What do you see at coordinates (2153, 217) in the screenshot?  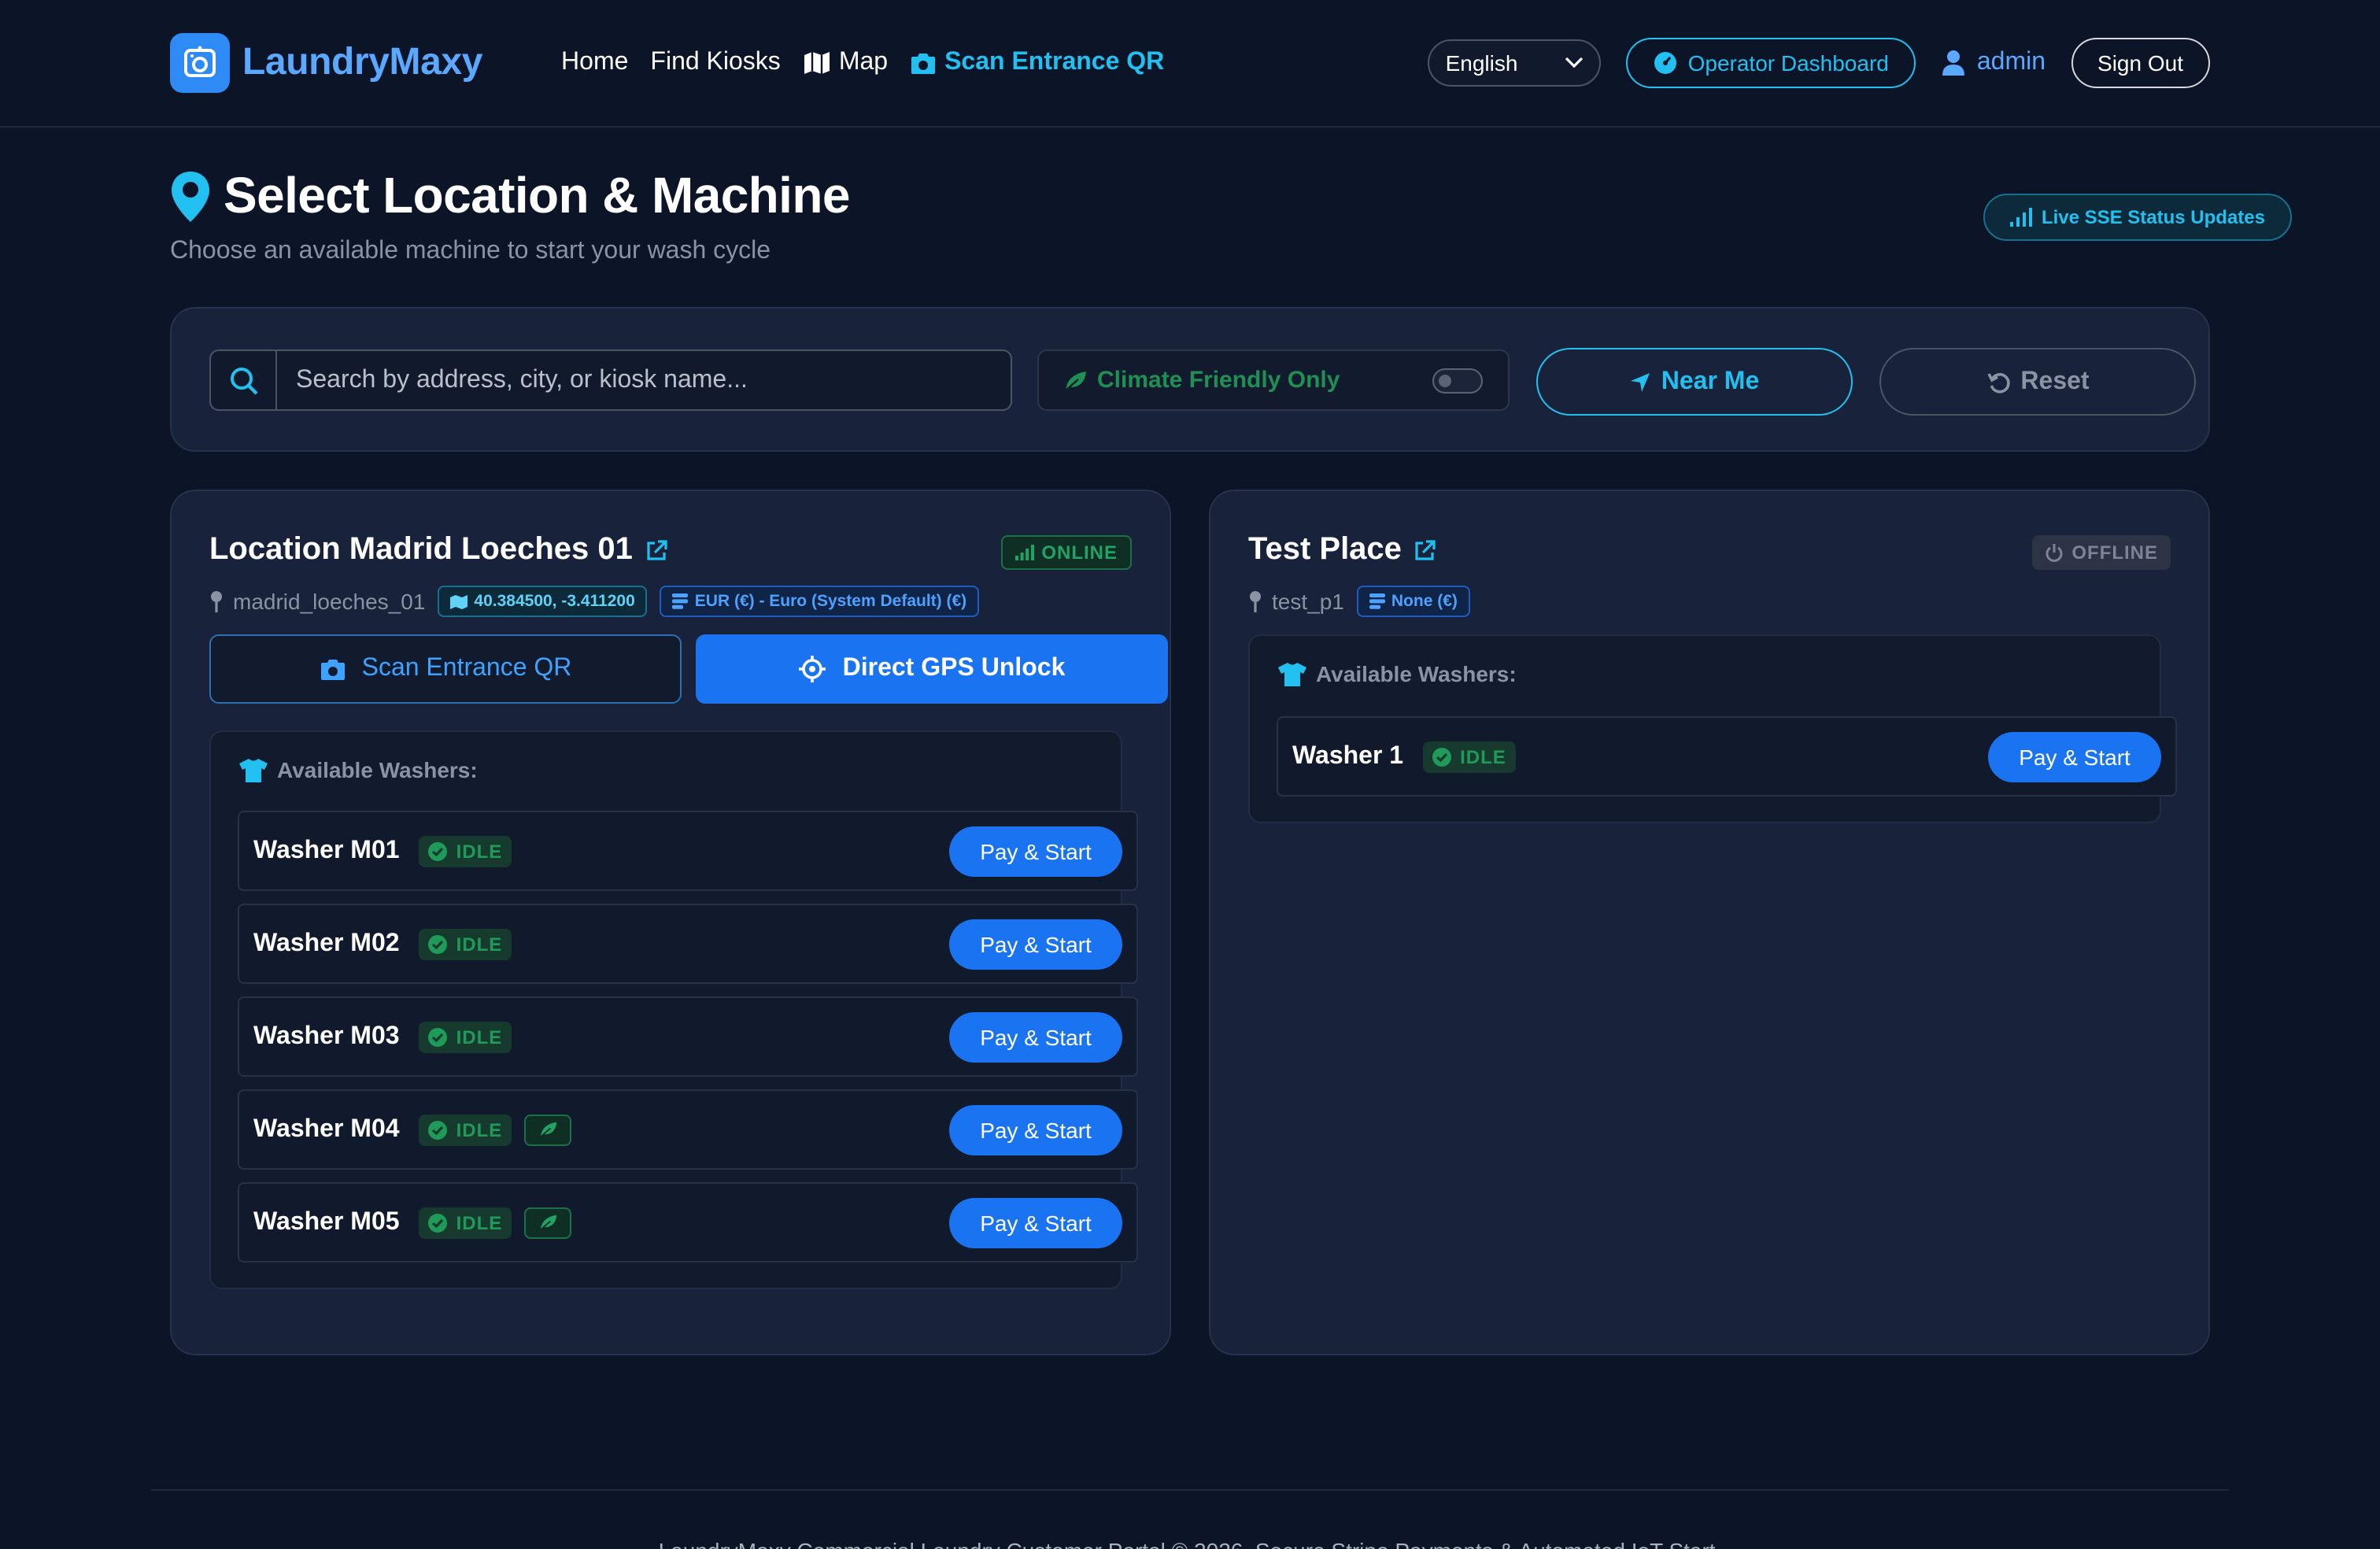 I see `live-status-label: Live SSE Status Updates` at bounding box center [2153, 217].